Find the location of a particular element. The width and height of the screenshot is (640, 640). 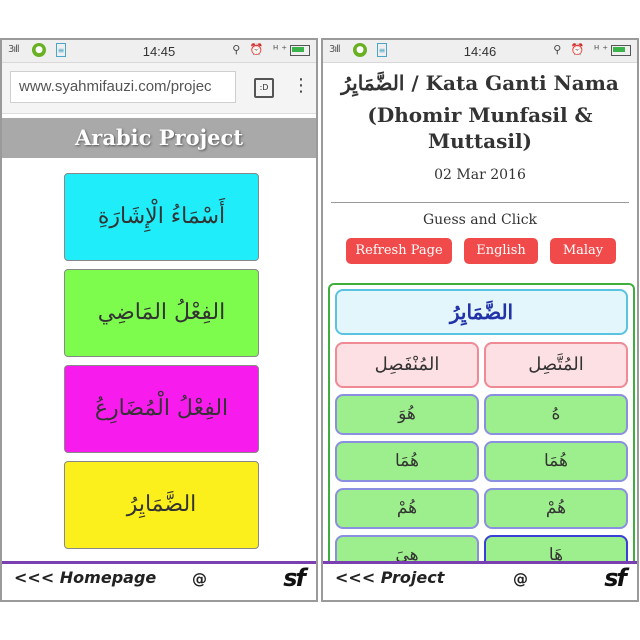

title-line-1: الضَّمَايِرُ / Kata Ganti Nama is located at coordinates (480, 83).